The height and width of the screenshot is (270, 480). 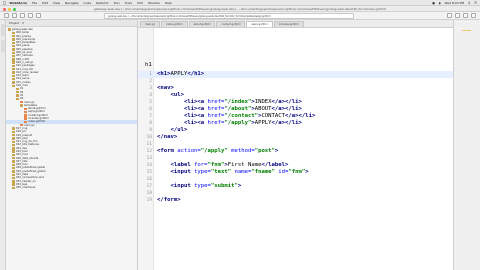 I want to click on editor-tab: about.gohtml, so click(x=202, y=24).